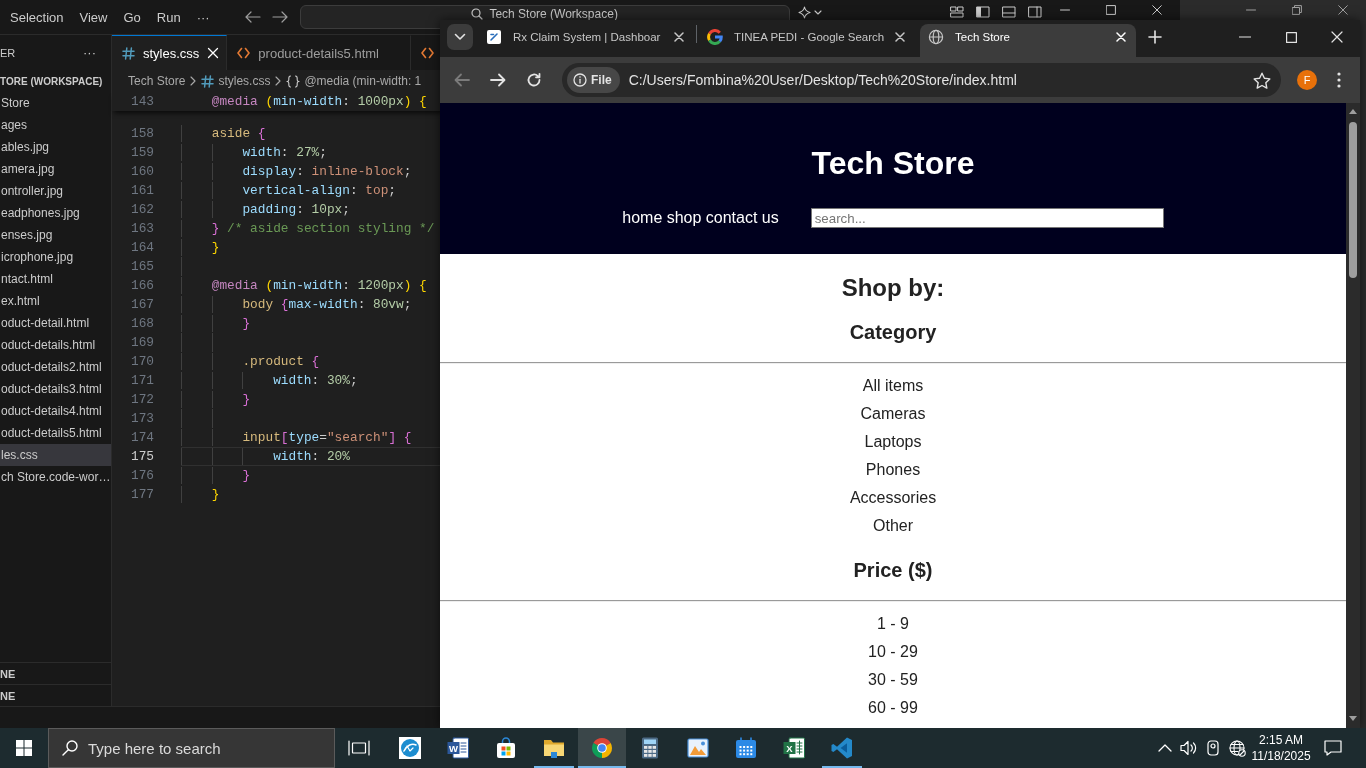  Describe the element at coordinates (1189, 748) in the screenshot. I see `speaker-icon` at that location.